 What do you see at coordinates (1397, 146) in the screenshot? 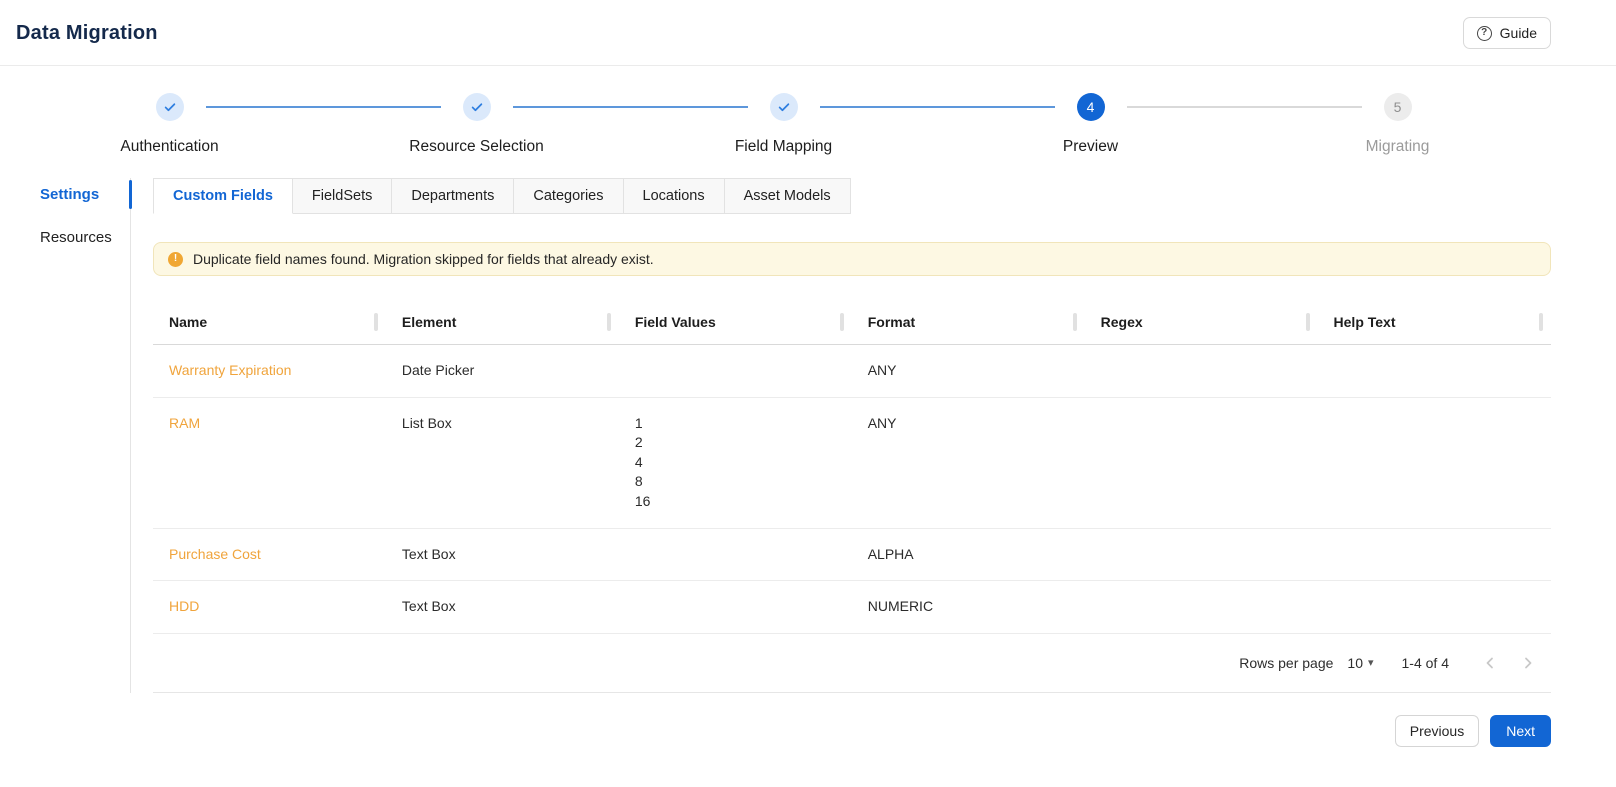
I see `step-label: Migrating` at bounding box center [1397, 146].